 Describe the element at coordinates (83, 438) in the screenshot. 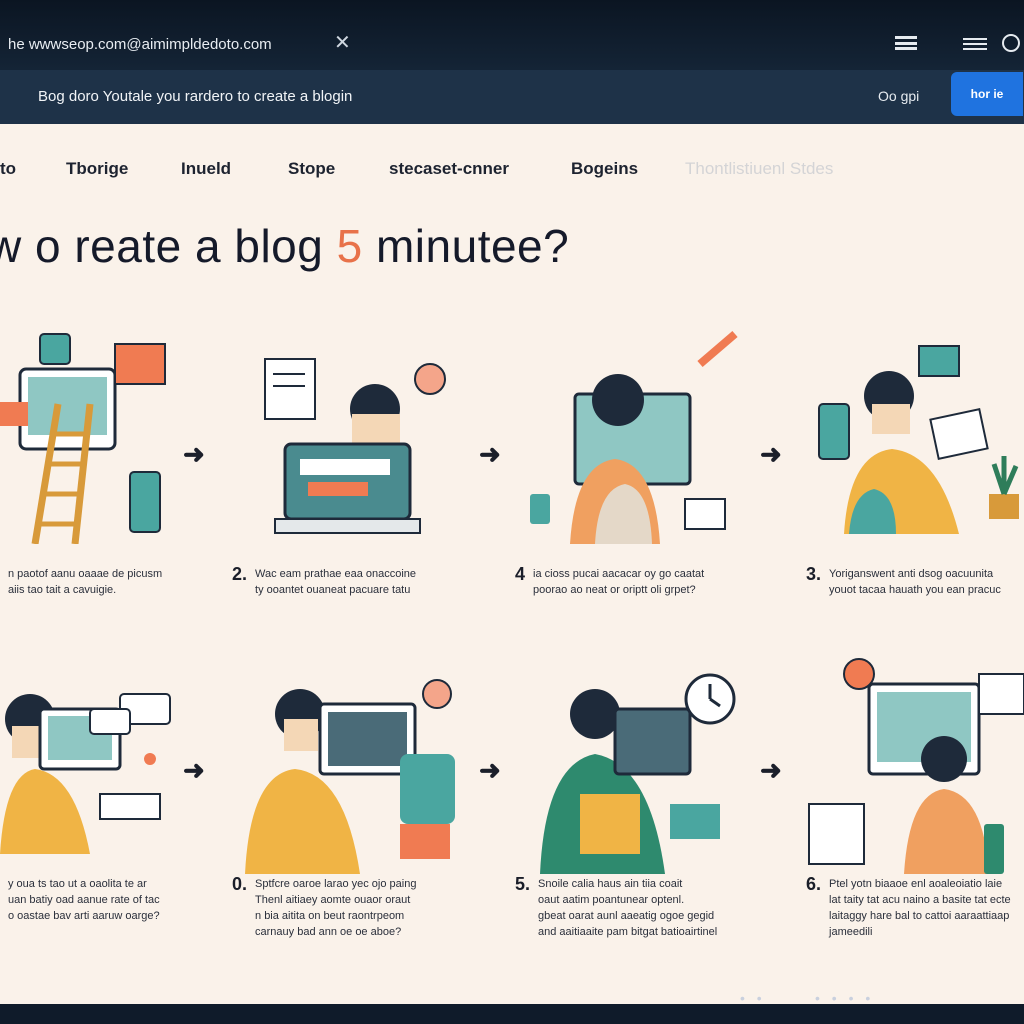

I see `illustration-ladder-monitor` at that location.